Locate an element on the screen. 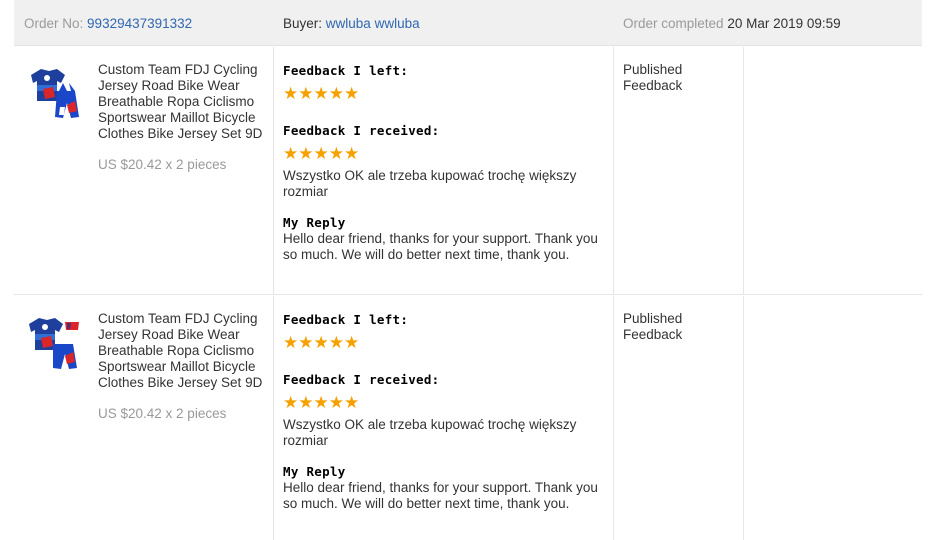 This screenshot has width=940, height=540. buyer-name-link: wwluba wwluba is located at coordinates (373, 23).